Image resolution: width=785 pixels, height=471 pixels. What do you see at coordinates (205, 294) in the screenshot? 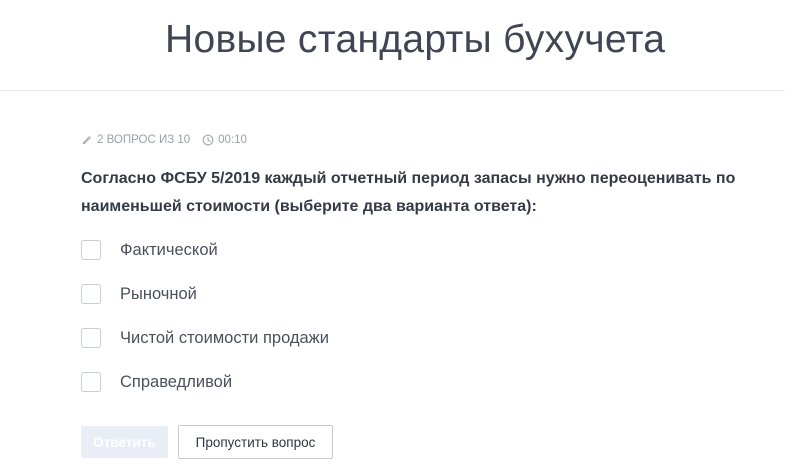
I see `answer-option: Рыночной` at bounding box center [205, 294].